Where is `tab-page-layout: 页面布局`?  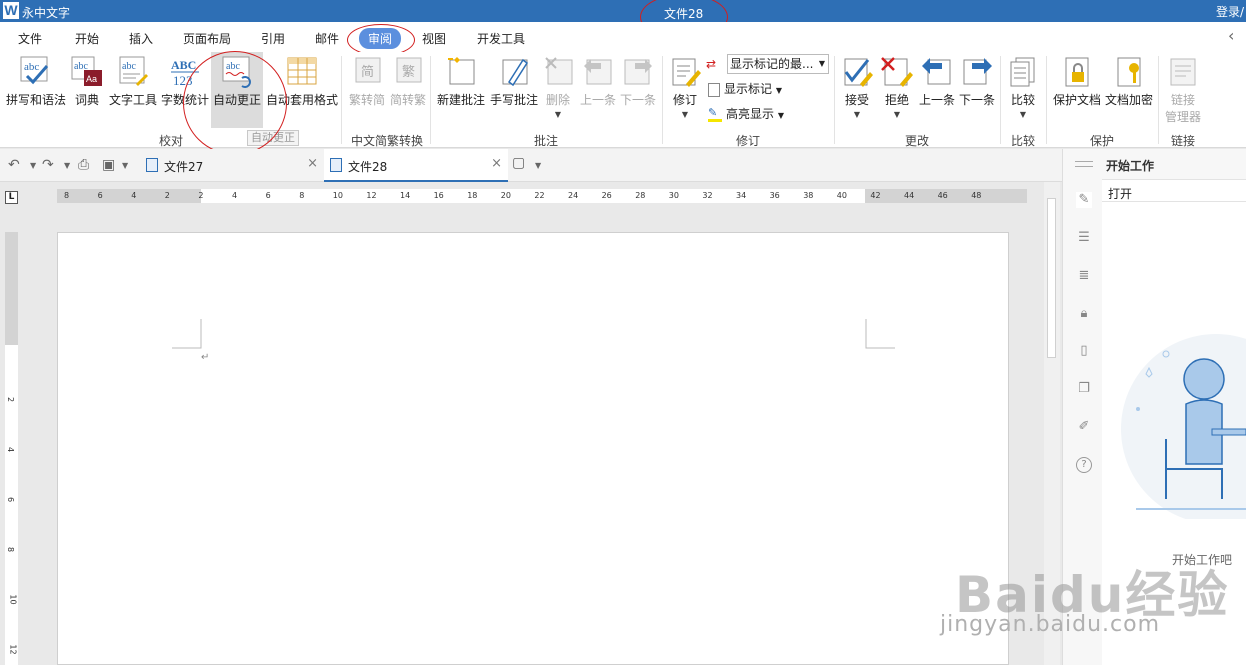
tab-page-layout: 页面布局 is located at coordinates (207, 38).